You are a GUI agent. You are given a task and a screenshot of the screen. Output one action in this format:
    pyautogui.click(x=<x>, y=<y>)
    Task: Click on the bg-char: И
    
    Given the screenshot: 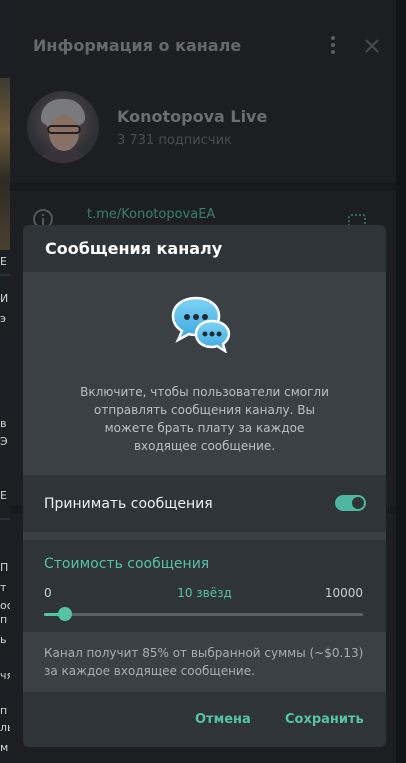 What is the action you would take?
    pyautogui.click(x=4, y=298)
    